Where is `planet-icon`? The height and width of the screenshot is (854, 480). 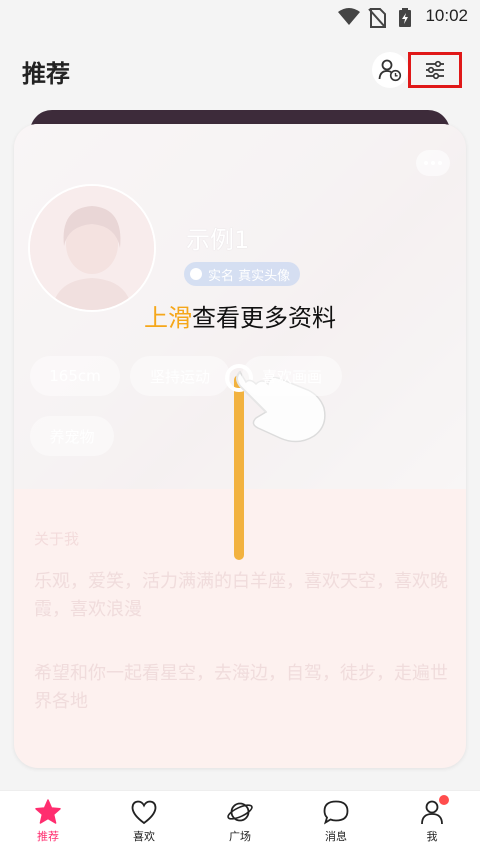 planet-icon is located at coordinates (240, 812).